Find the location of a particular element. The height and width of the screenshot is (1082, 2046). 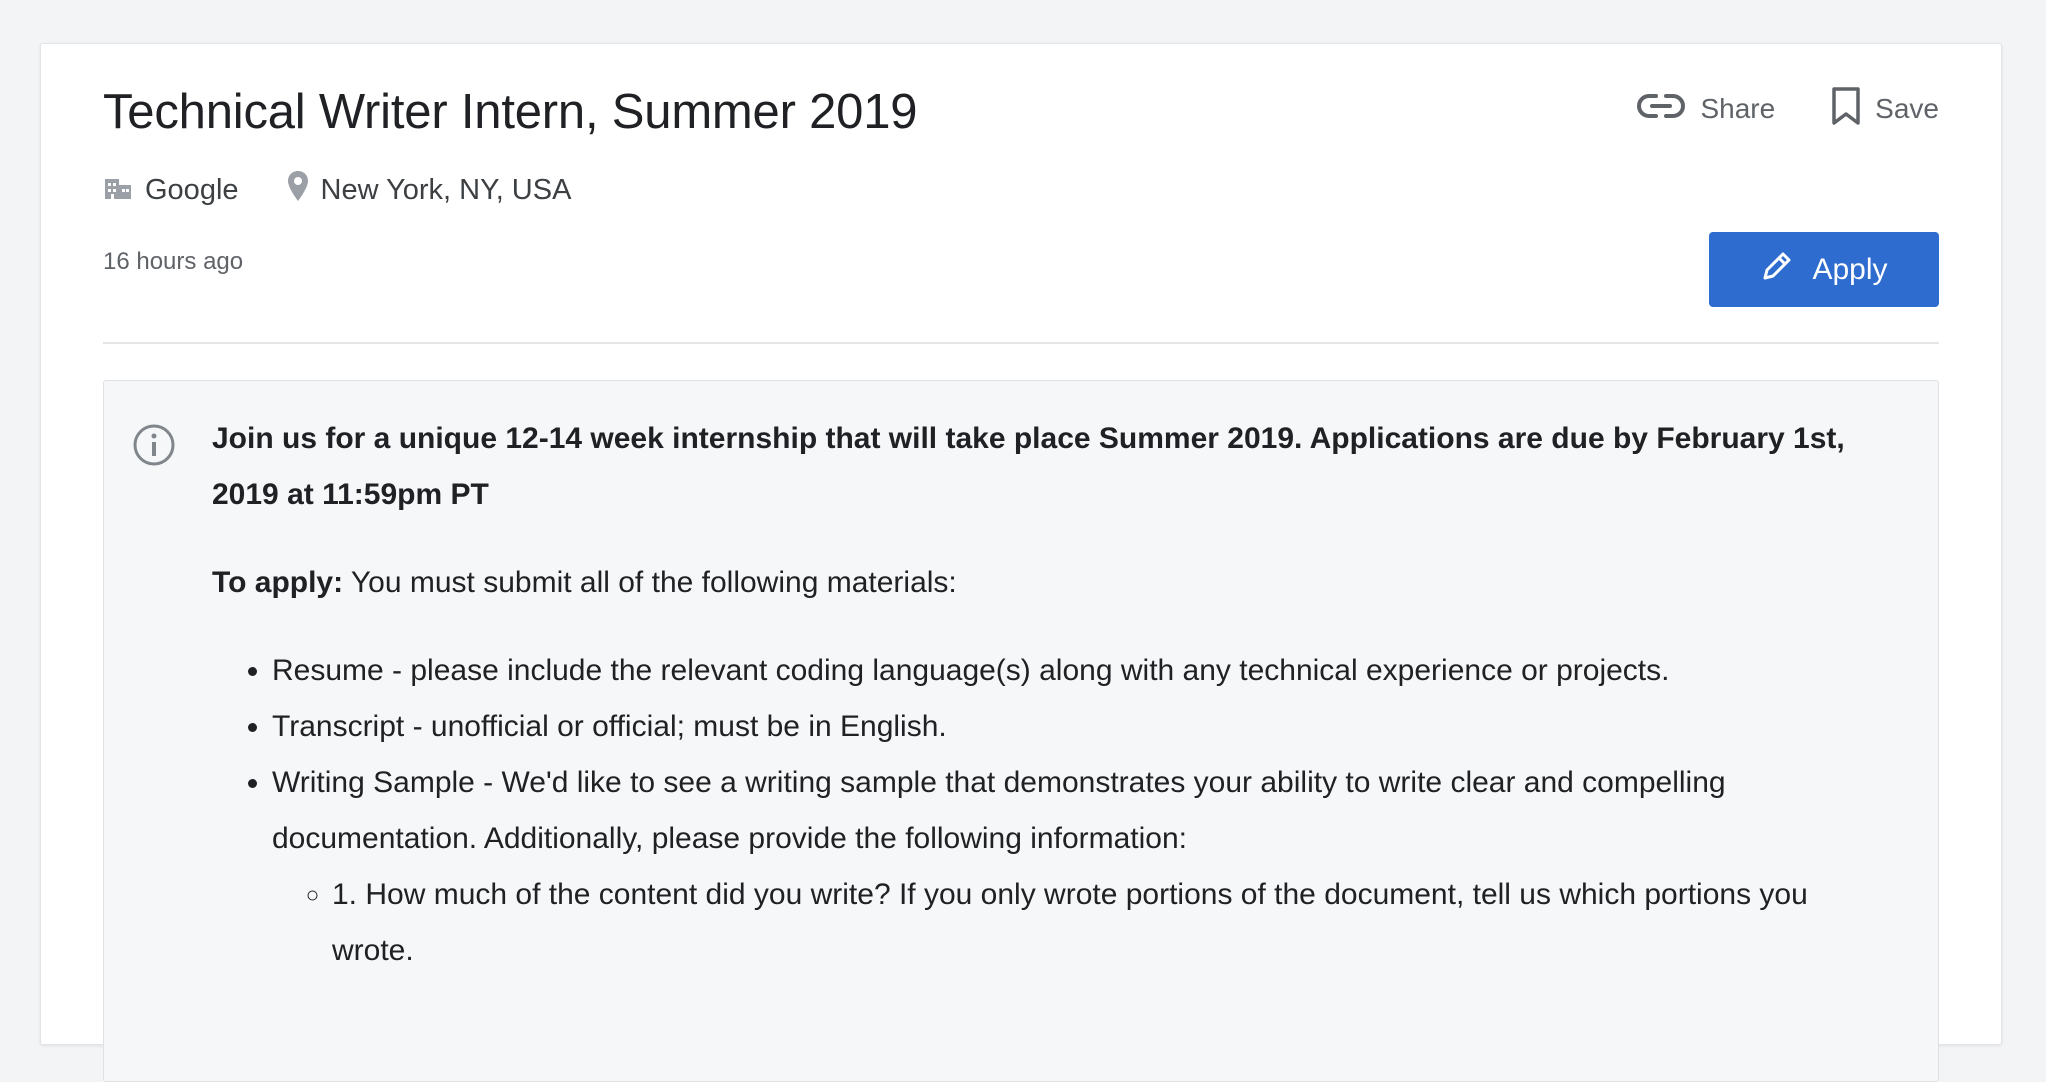

company-name: Google is located at coordinates (192, 189).